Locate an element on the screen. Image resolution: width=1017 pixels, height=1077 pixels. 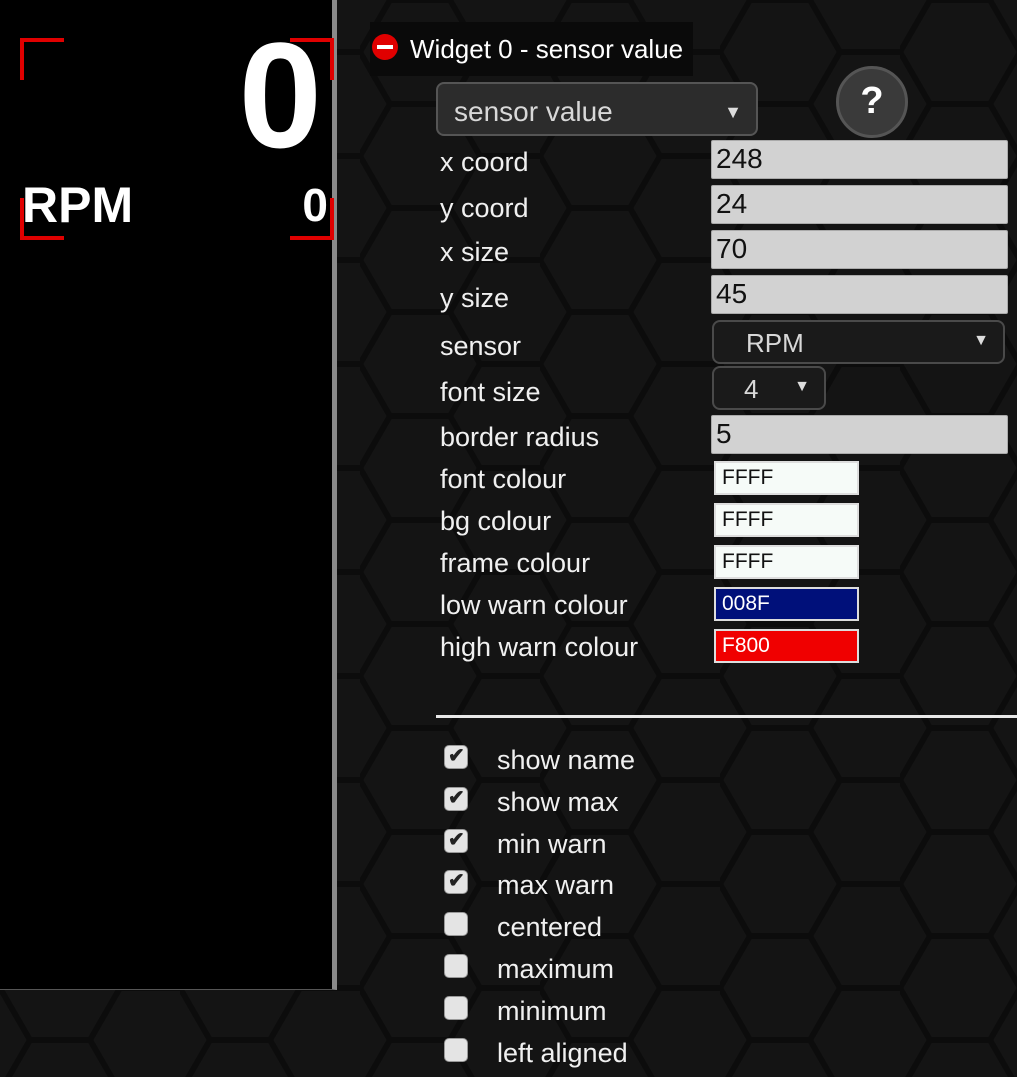
option-label: maximum is located at coordinates (556, 969).